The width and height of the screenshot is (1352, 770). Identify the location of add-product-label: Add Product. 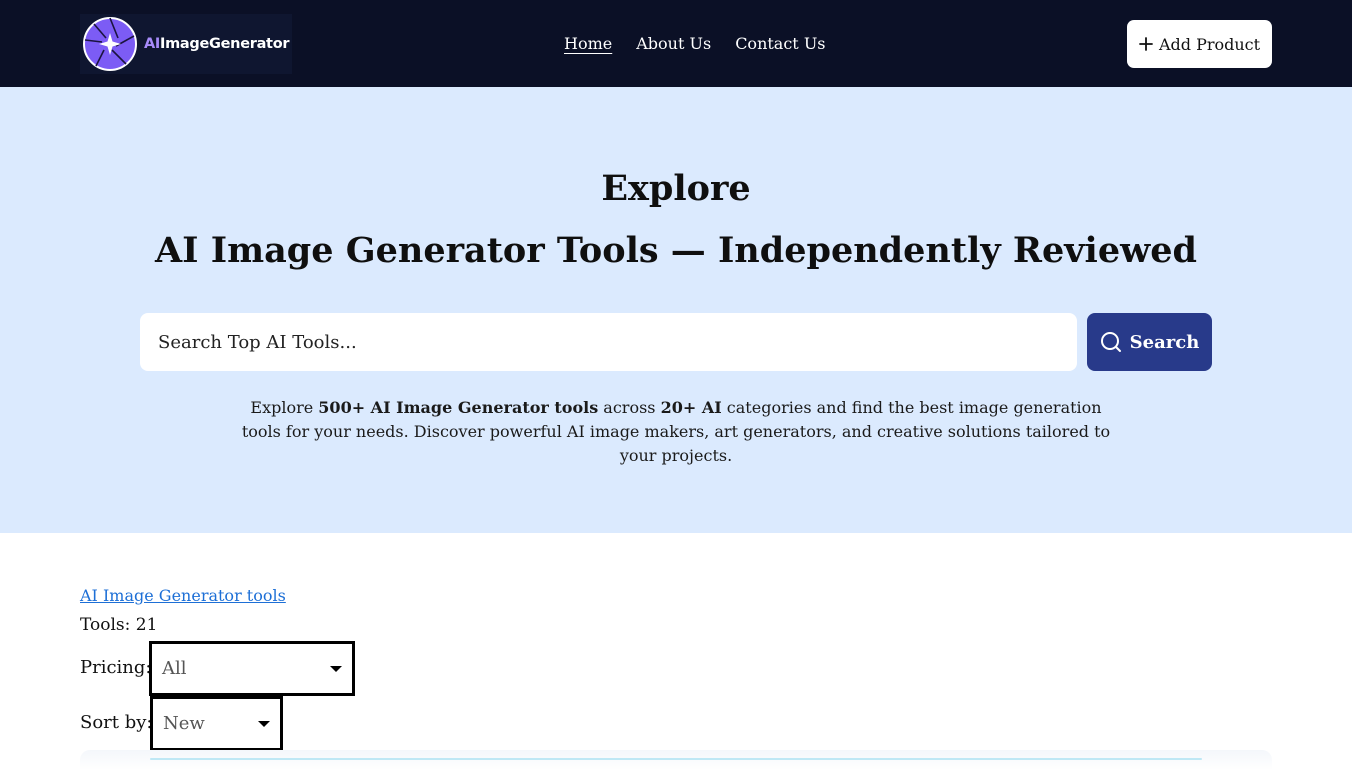
(1209, 44).